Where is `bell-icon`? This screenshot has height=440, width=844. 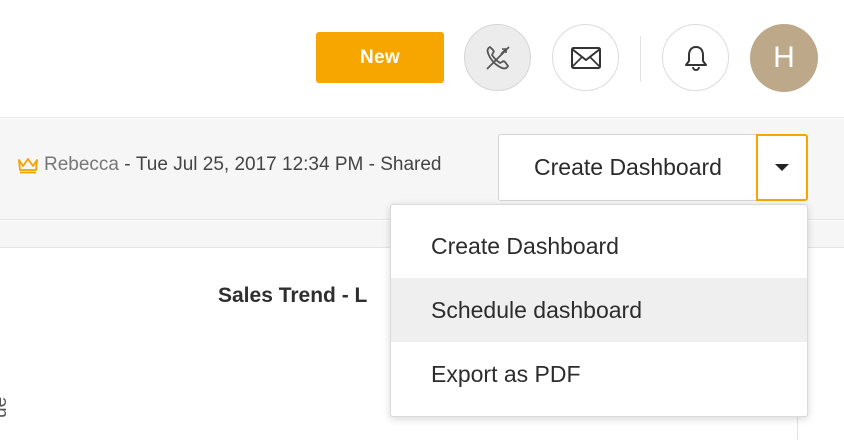
bell-icon is located at coordinates (695, 58).